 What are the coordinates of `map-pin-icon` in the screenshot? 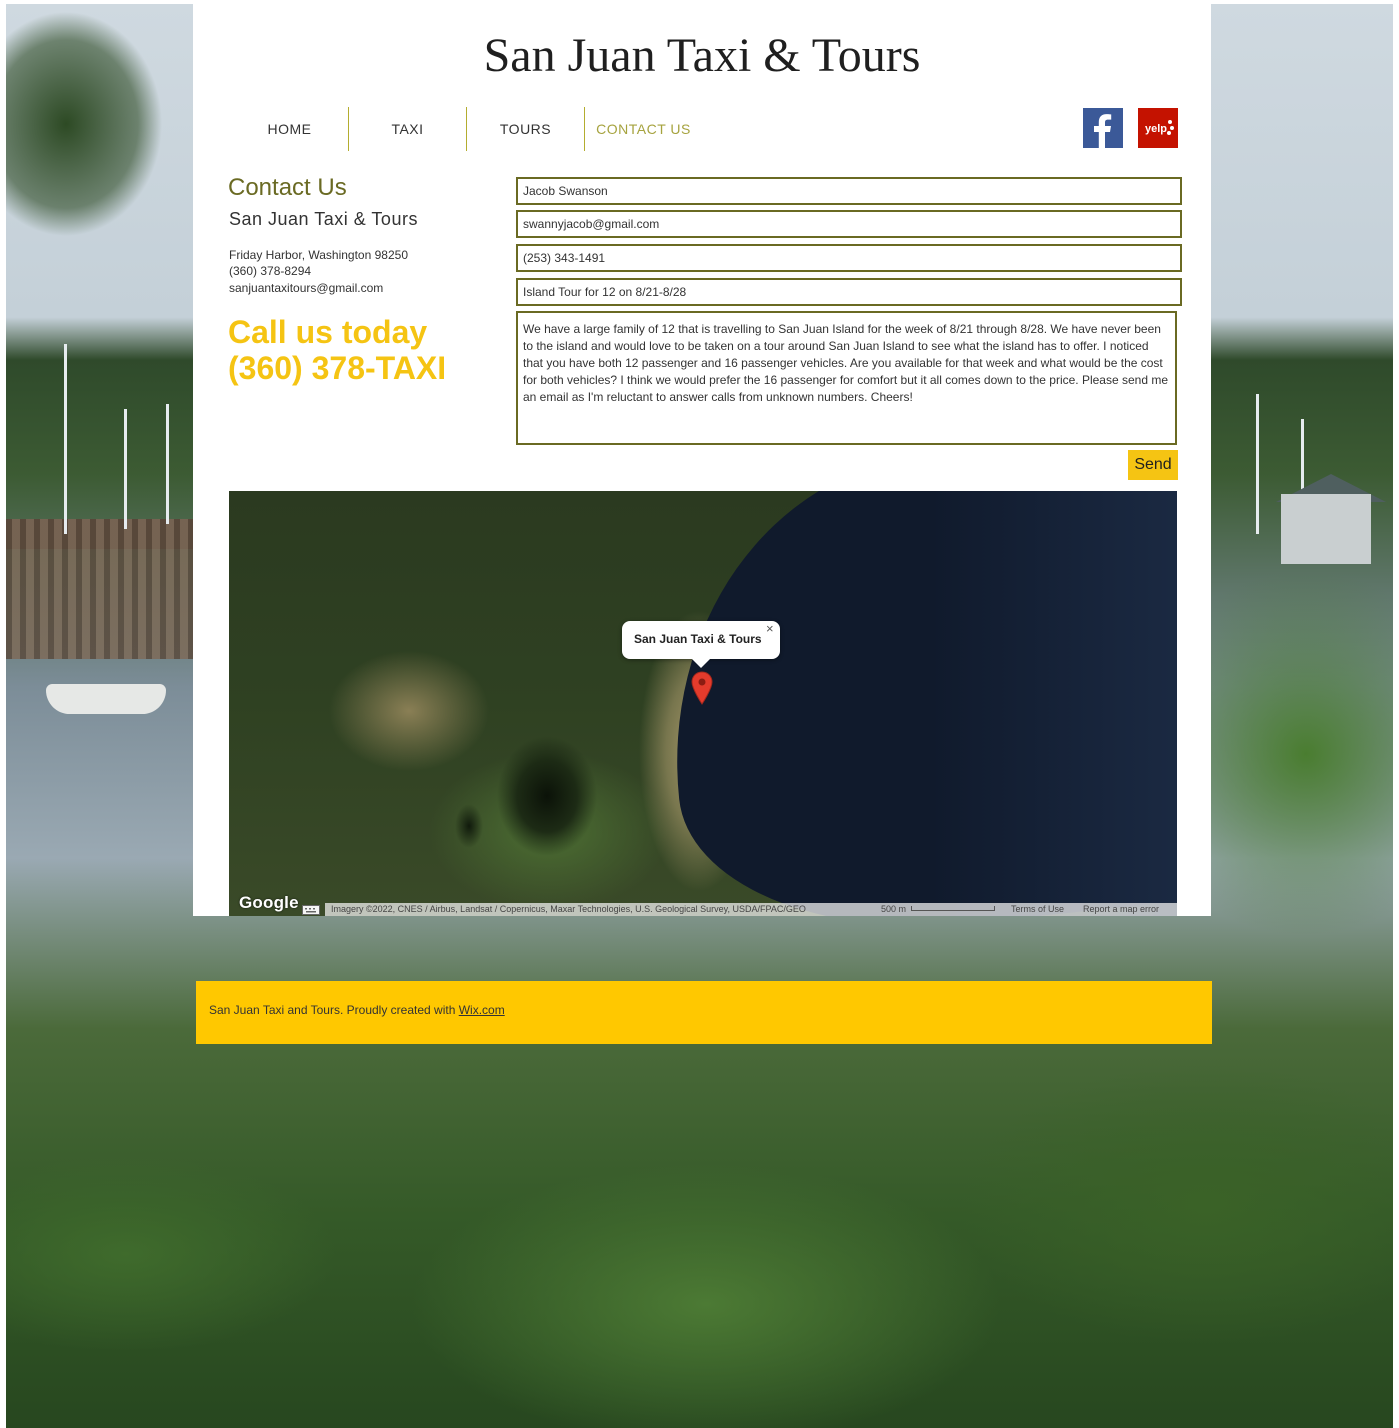 It's located at (702, 688).